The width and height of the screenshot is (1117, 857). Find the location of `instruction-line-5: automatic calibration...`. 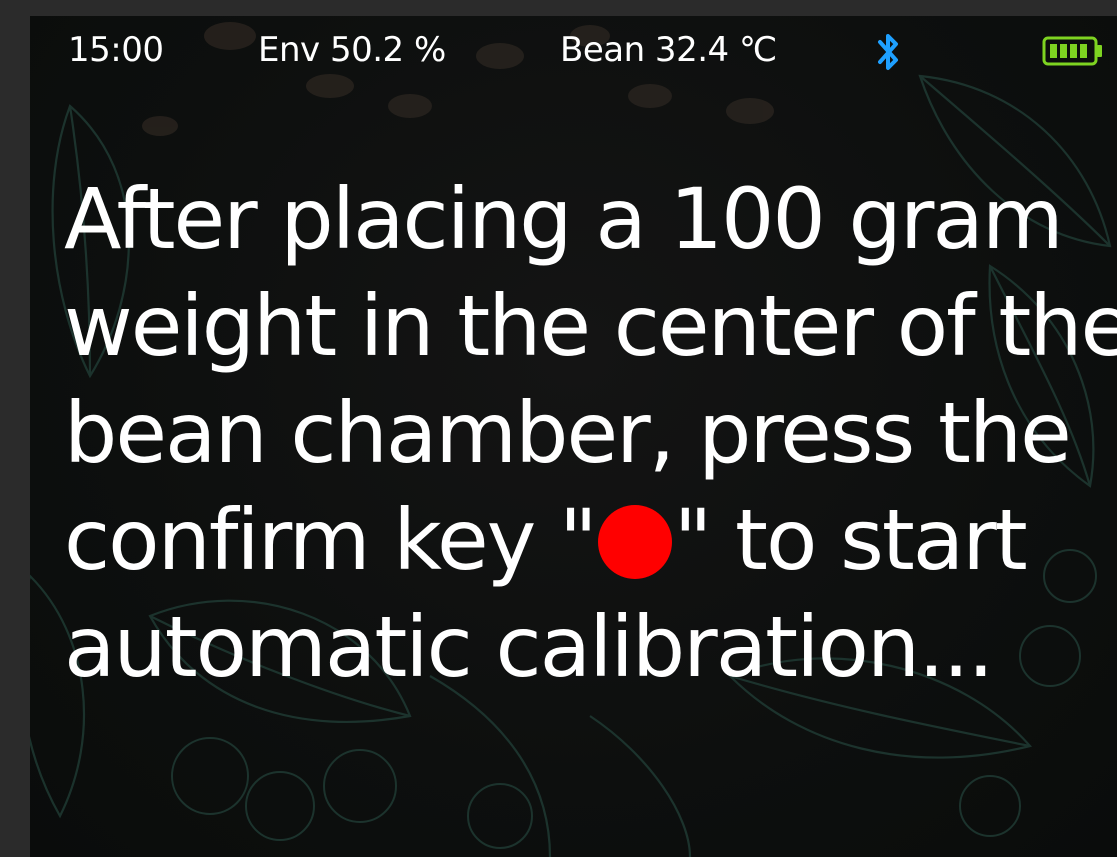

instruction-line-5: automatic calibration... is located at coordinates (529, 647).